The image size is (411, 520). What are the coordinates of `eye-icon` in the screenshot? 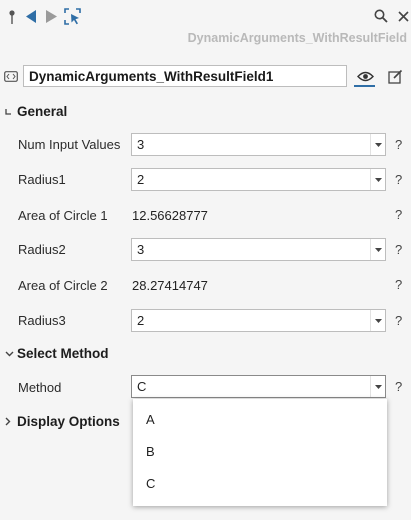 It's located at (365, 76).